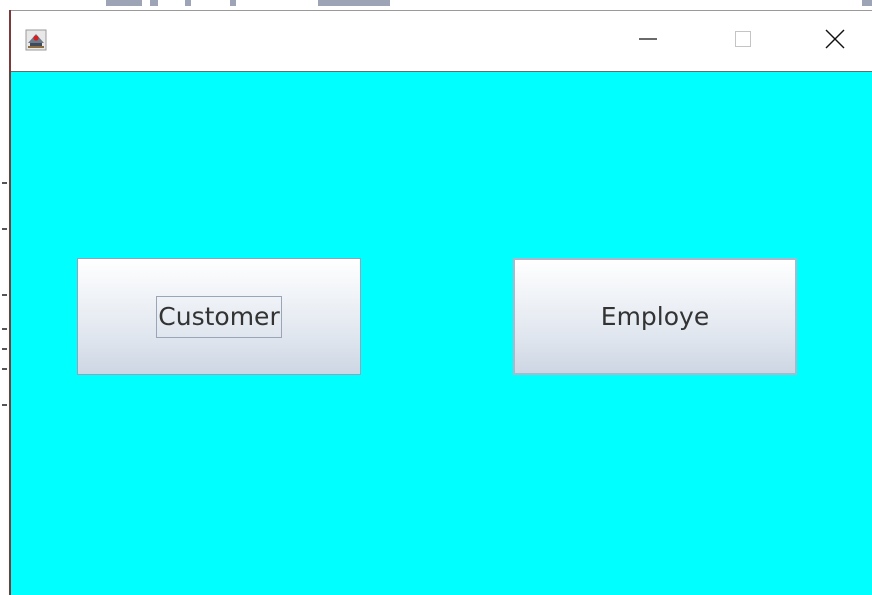 Image resolution: width=872 pixels, height=595 pixels. I want to click on background-window-edge, so click(4, 302).